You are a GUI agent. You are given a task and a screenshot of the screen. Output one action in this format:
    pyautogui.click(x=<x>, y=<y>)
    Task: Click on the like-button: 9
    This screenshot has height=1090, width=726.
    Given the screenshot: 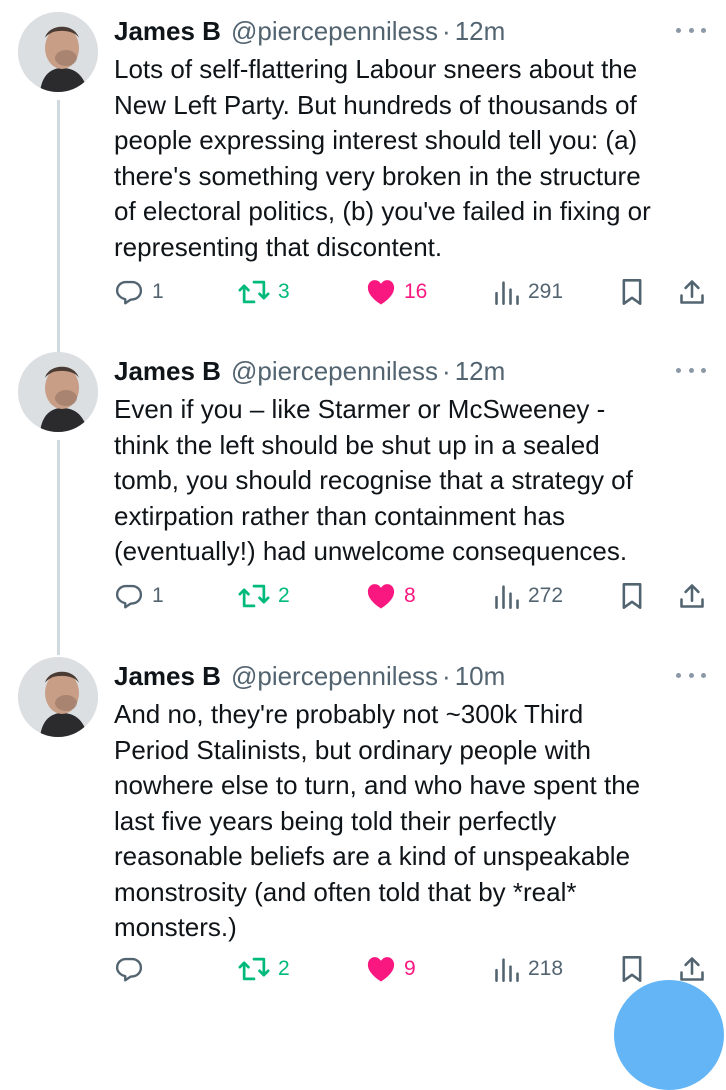 What is the action you would take?
    pyautogui.click(x=391, y=969)
    